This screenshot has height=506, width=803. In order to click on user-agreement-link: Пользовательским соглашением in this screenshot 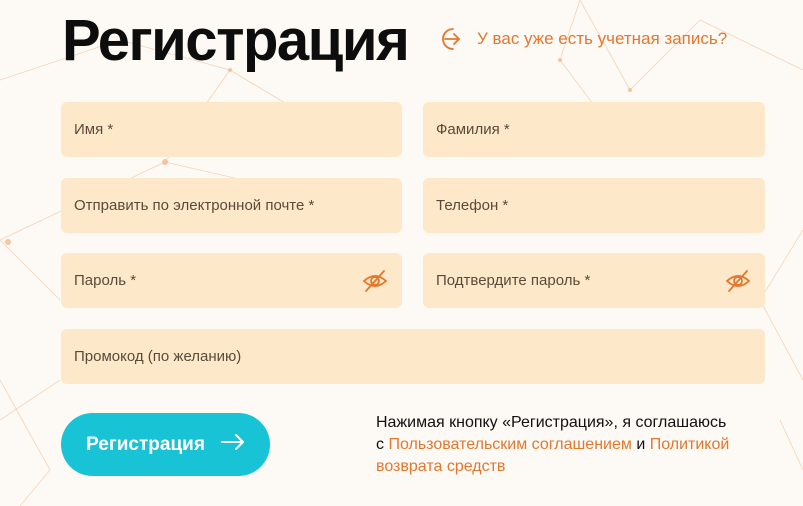, I will do `click(509, 444)`.